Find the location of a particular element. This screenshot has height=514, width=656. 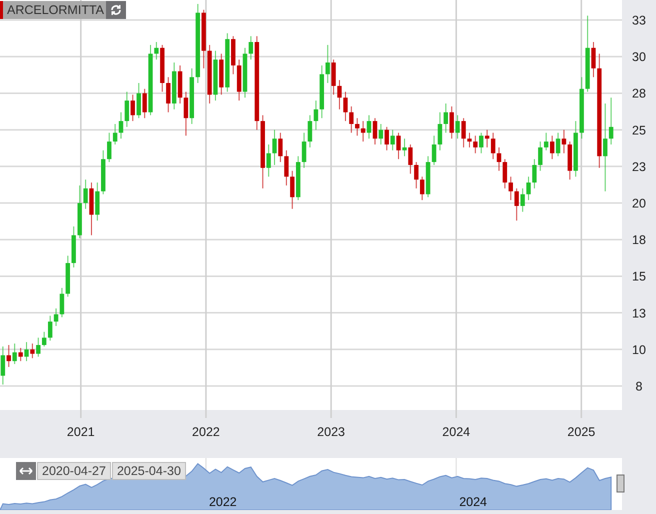

range-handle is located at coordinates (620, 483).